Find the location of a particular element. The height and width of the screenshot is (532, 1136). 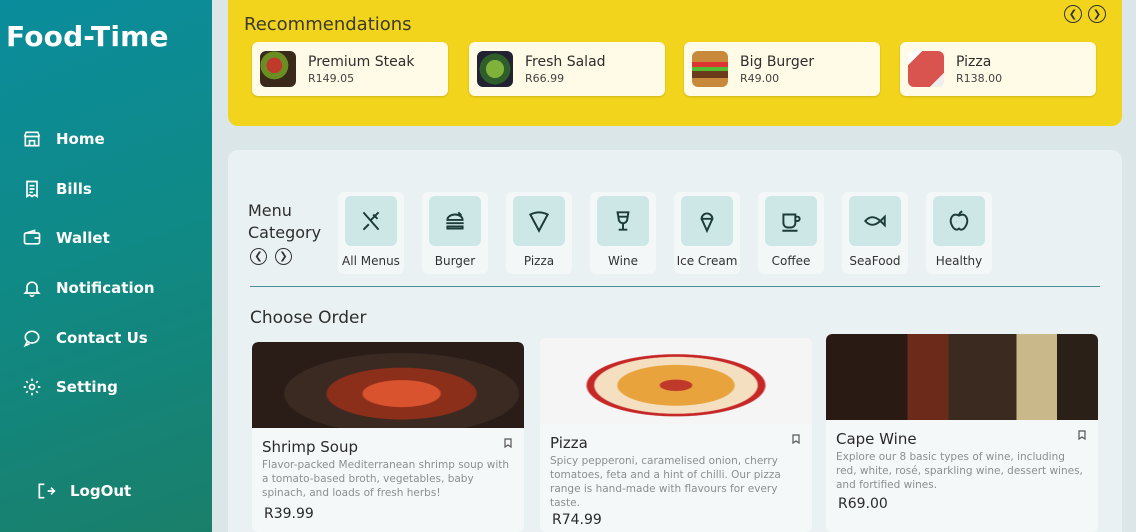

salad-thumbnail is located at coordinates (495, 69).